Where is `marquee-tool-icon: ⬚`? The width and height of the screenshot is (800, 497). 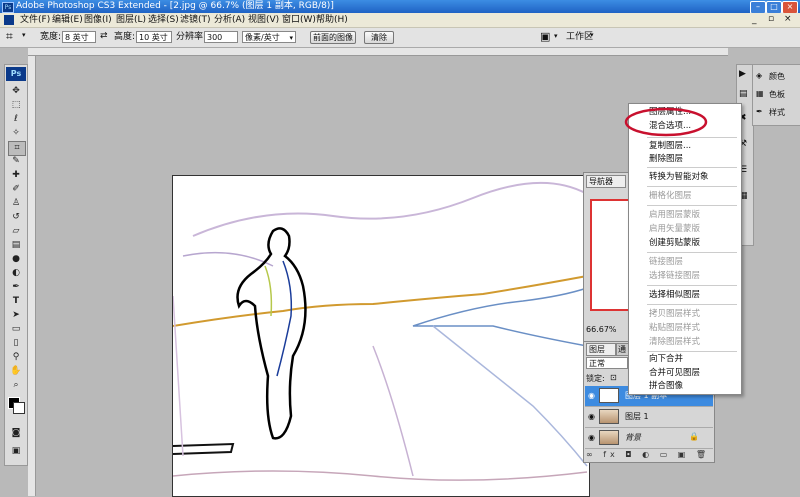 marquee-tool-icon: ⬚ is located at coordinates (16, 105).